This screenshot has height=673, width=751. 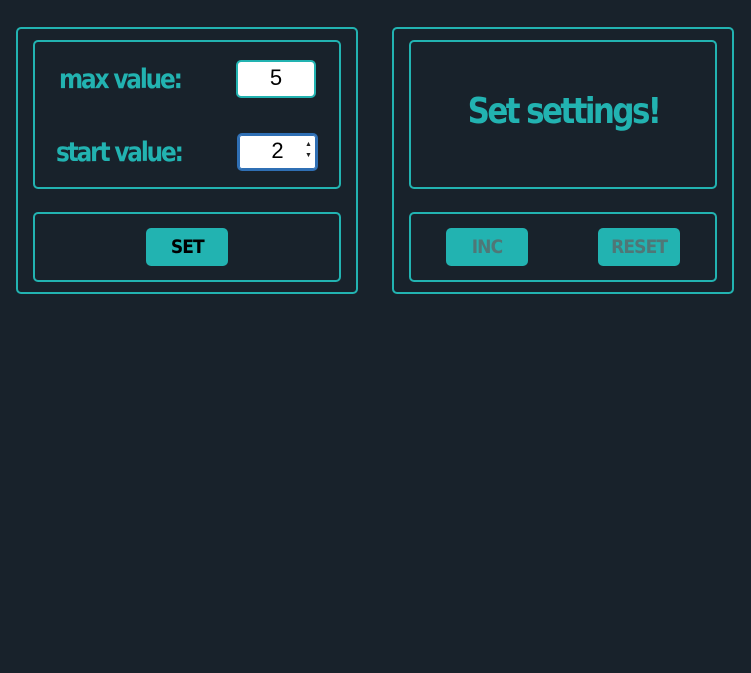 I want to click on set-button: SET, so click(x=187, y=247).